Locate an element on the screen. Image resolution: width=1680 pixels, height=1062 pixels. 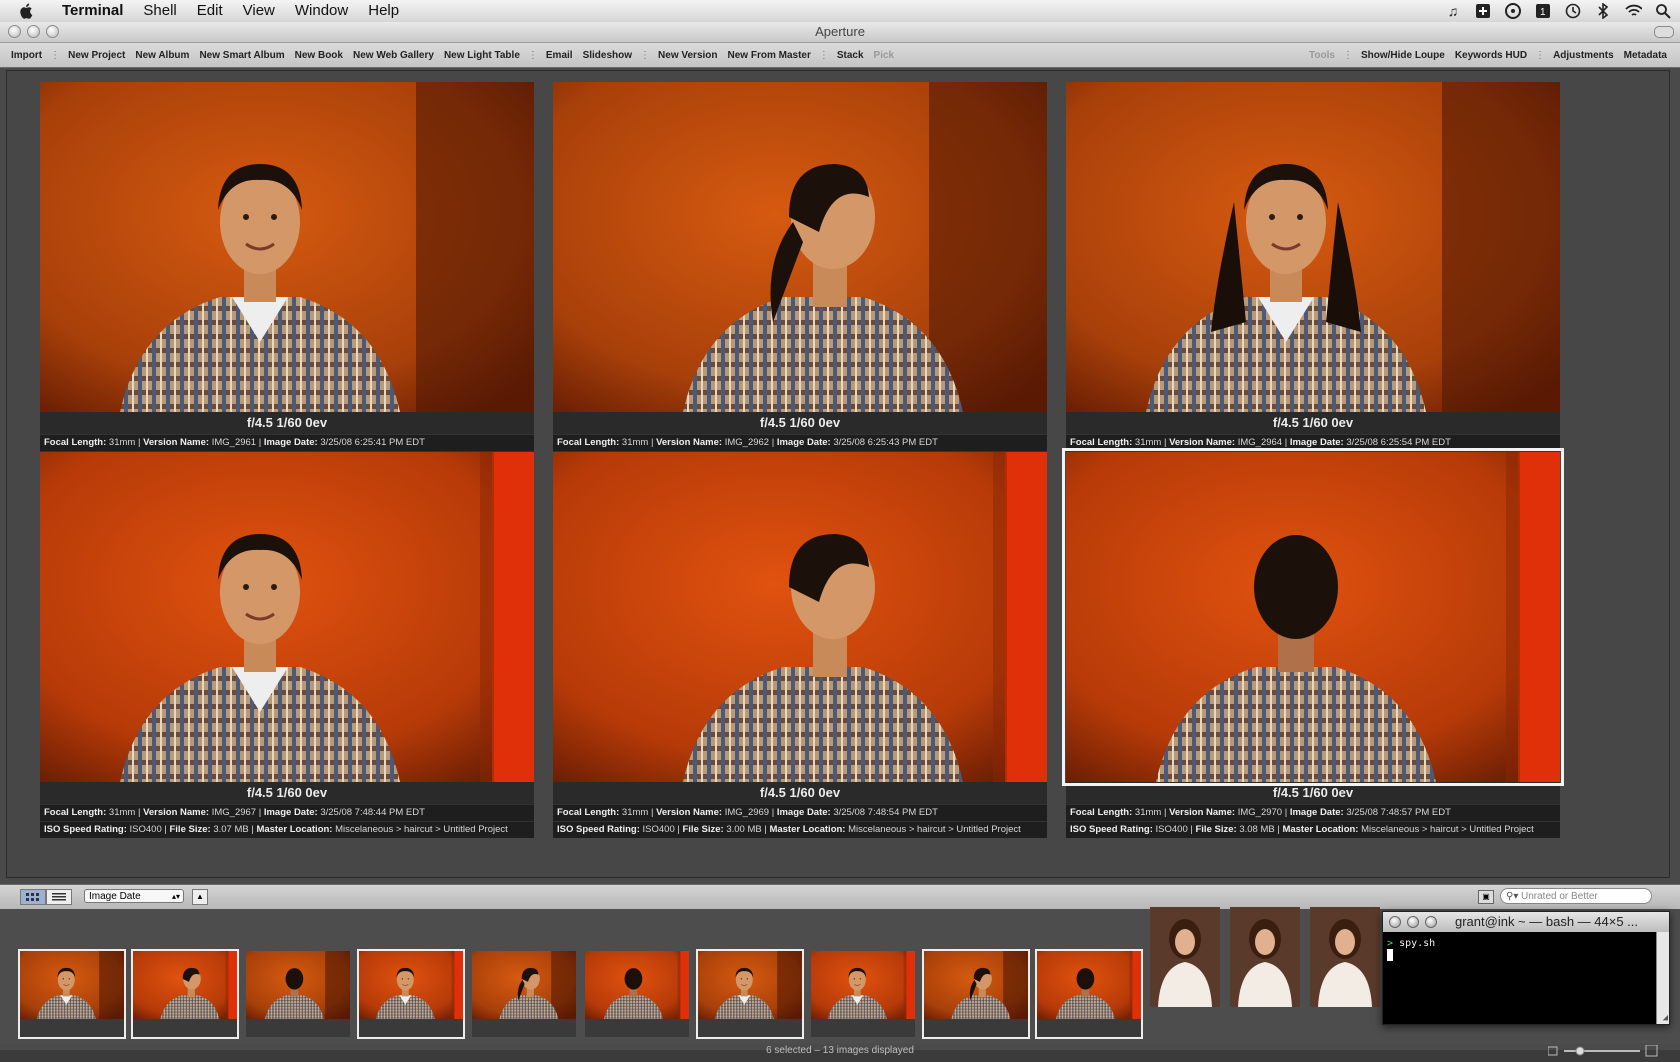
menu-view: View is located at coordinates (259, 11).